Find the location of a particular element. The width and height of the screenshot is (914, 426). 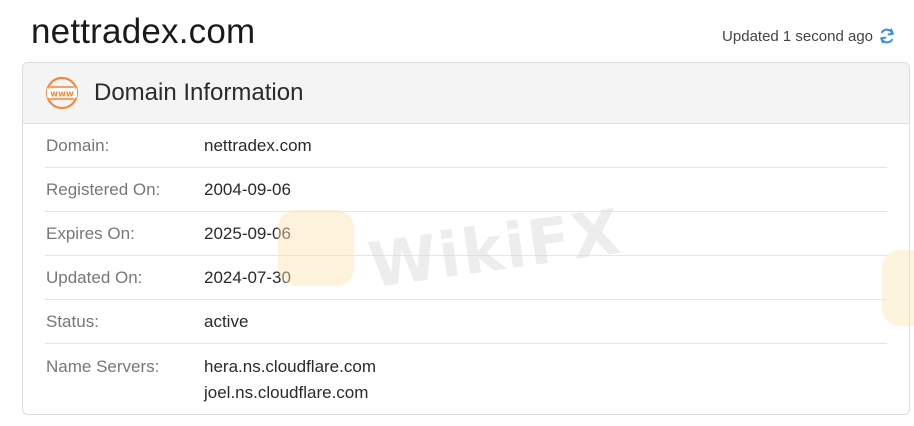

row-value: 2004-09-06 is located at coordinates (247, 189).